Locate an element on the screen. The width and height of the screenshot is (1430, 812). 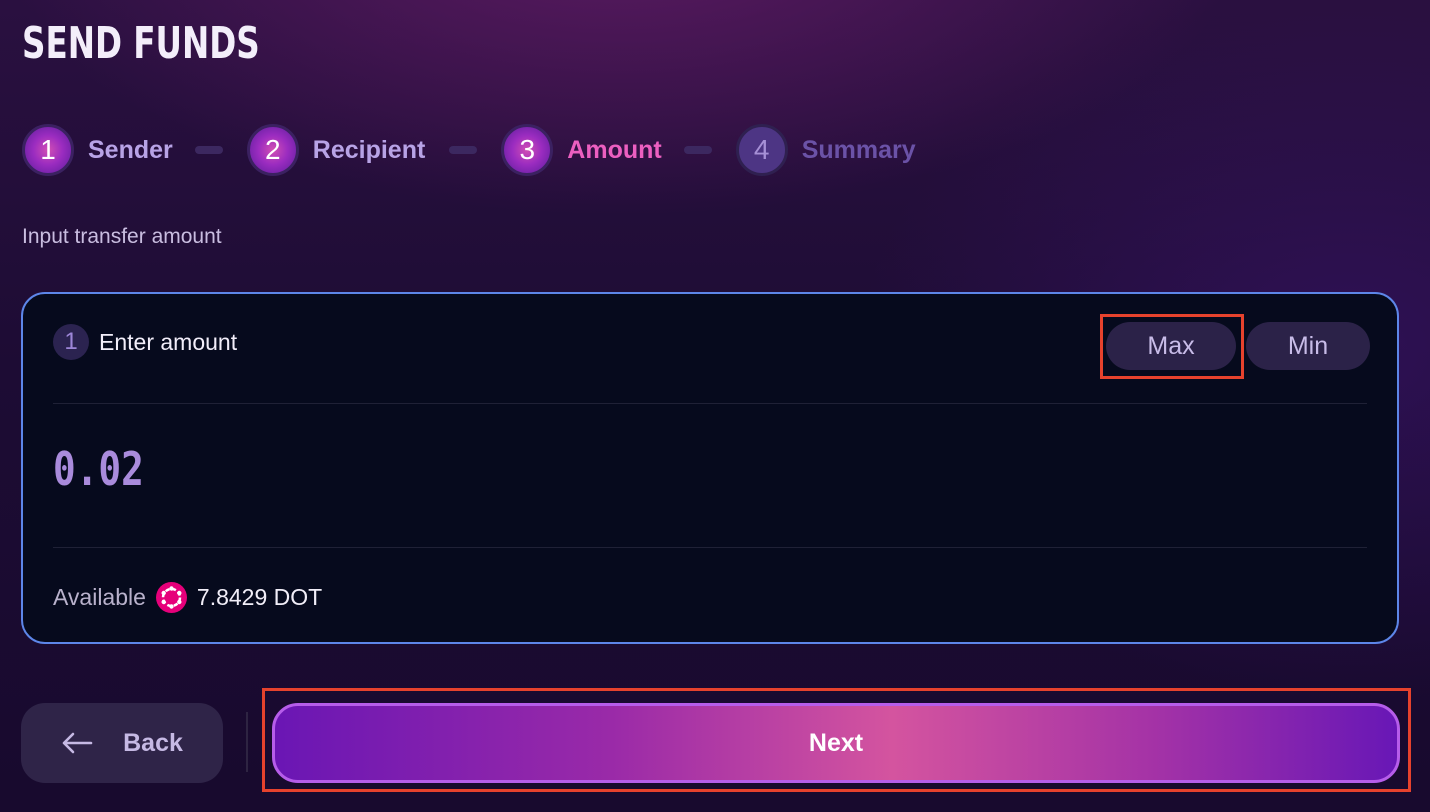
step-number: 1 is located at coordinates (48, 150).